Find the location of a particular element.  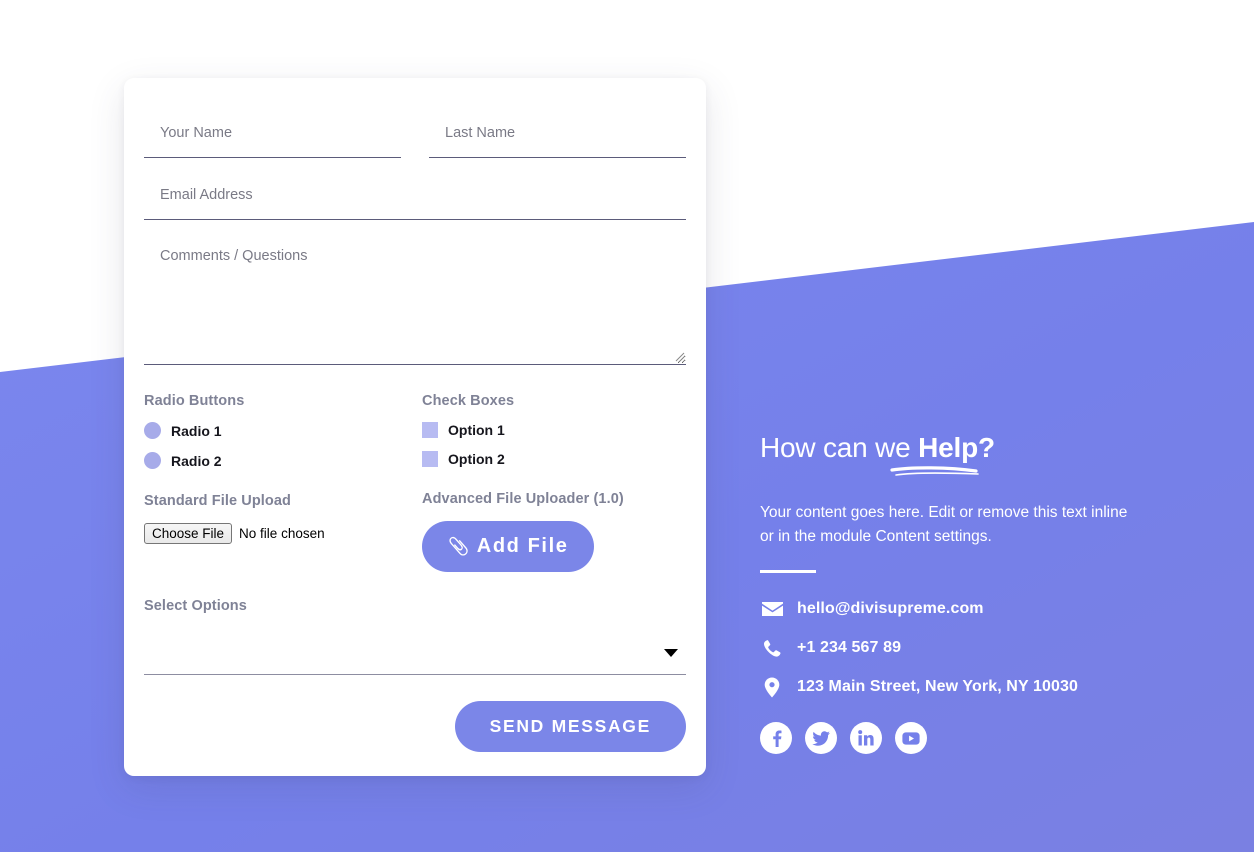

select-options-dropdown is located at coordinates (415, 652).